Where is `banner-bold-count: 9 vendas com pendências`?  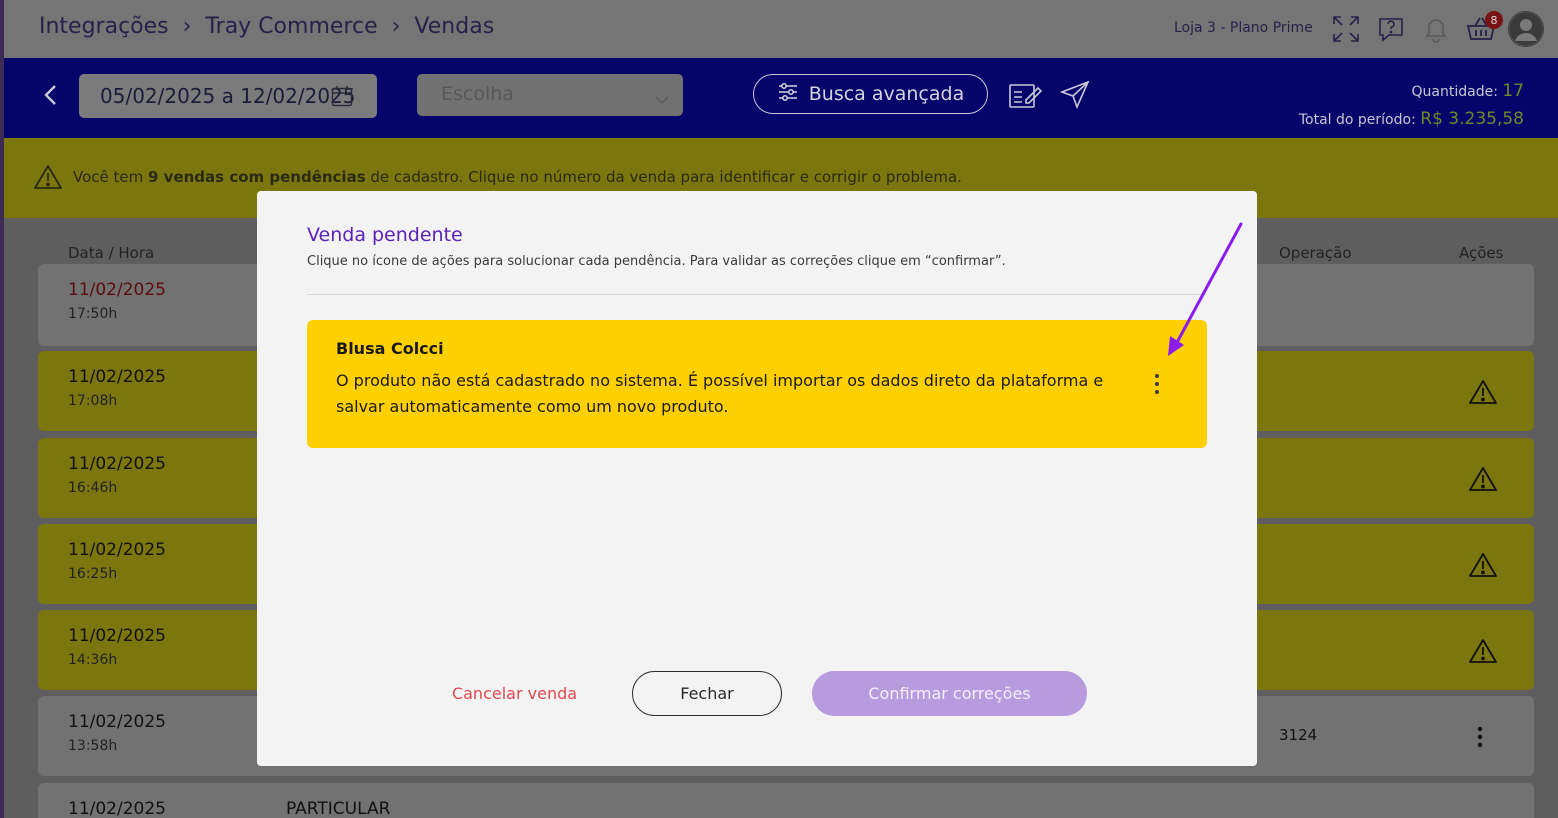 banner-bold-count: 9 vendas com pendências is located at coordinates (257, 177).